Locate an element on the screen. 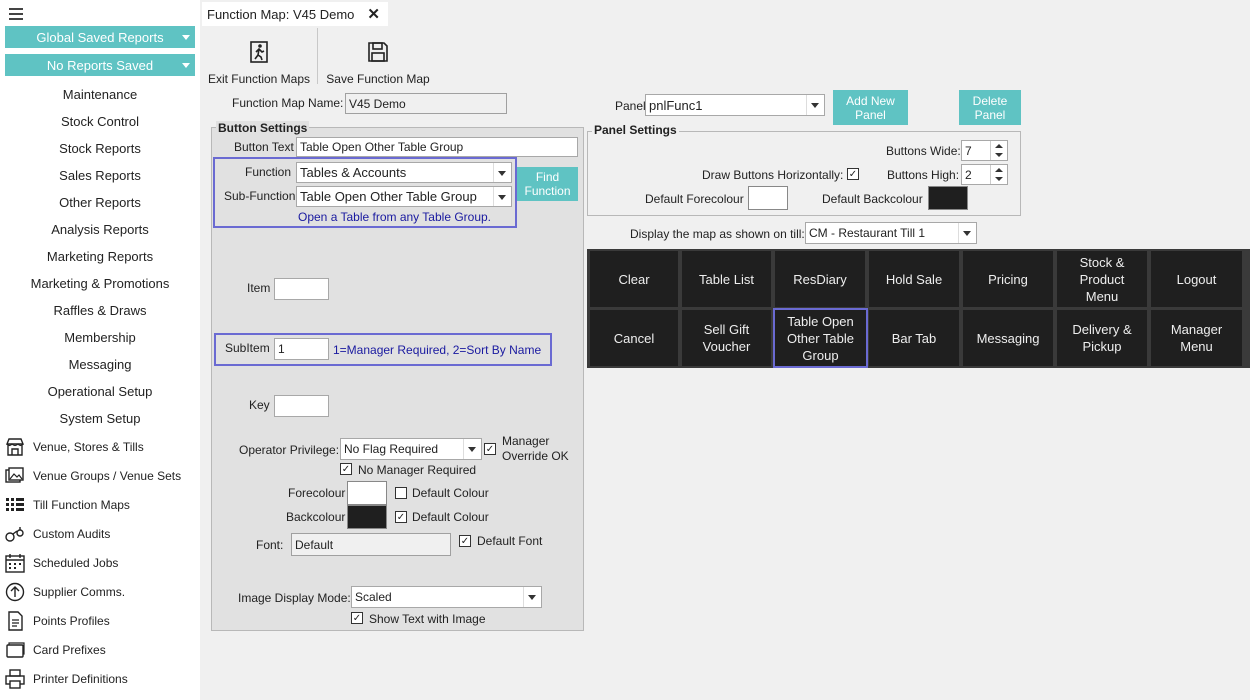 This screenshot has height=700, width=1250. display-on-till-select: CM - Restaurant Till 1 is located at coordinates (891, 233).